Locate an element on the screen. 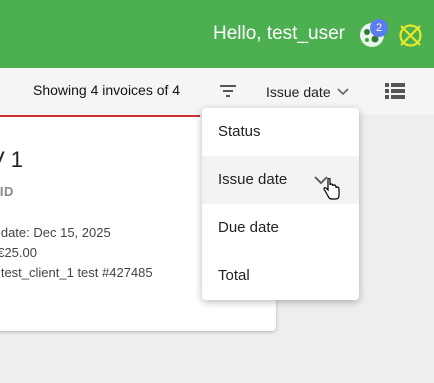 The height and width of the screenshot is (383, 434). notification-badge: 2 is located at coordinates (379, 28).